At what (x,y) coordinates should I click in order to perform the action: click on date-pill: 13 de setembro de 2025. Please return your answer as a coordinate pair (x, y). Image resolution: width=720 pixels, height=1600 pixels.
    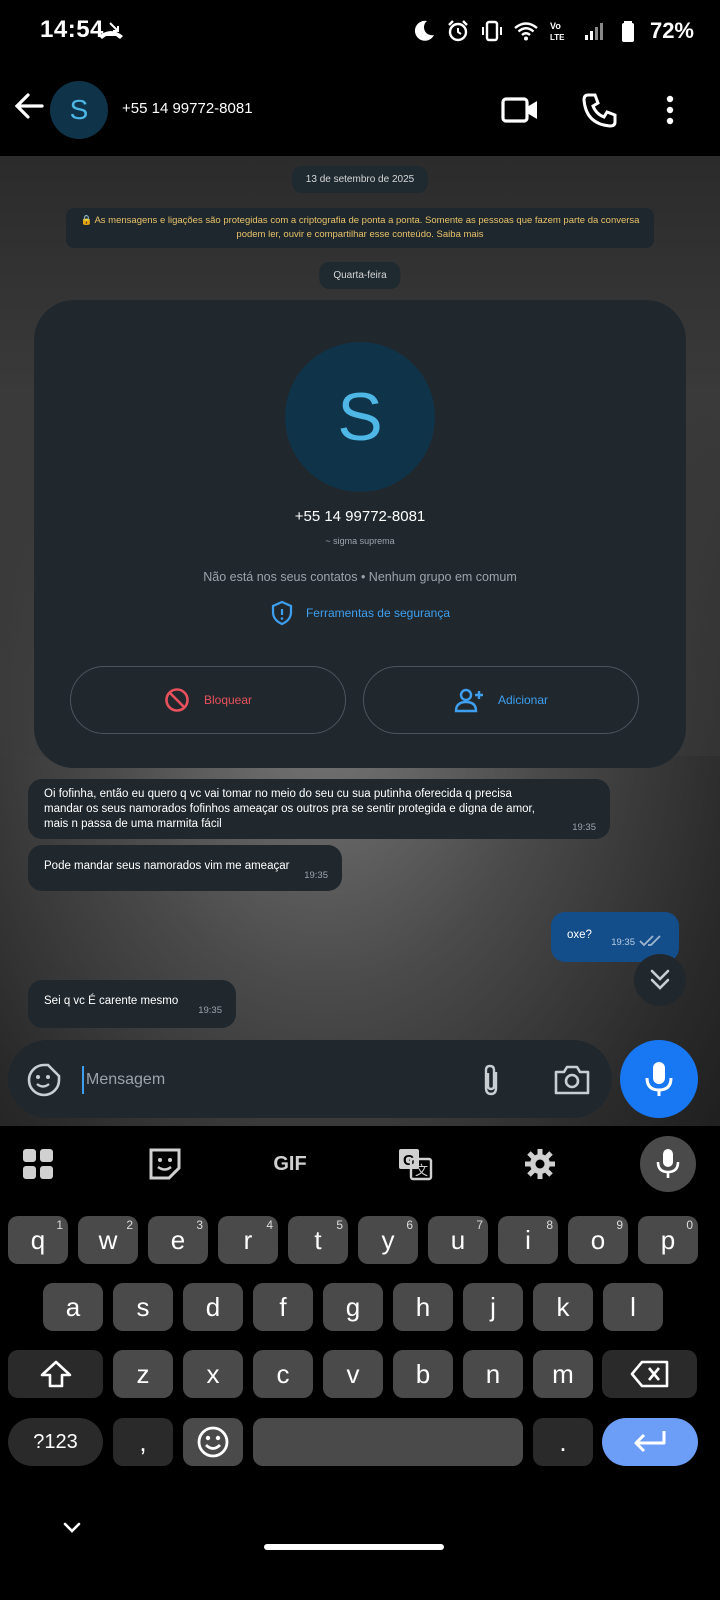
    Looking at the image, I should click on (360, 179).